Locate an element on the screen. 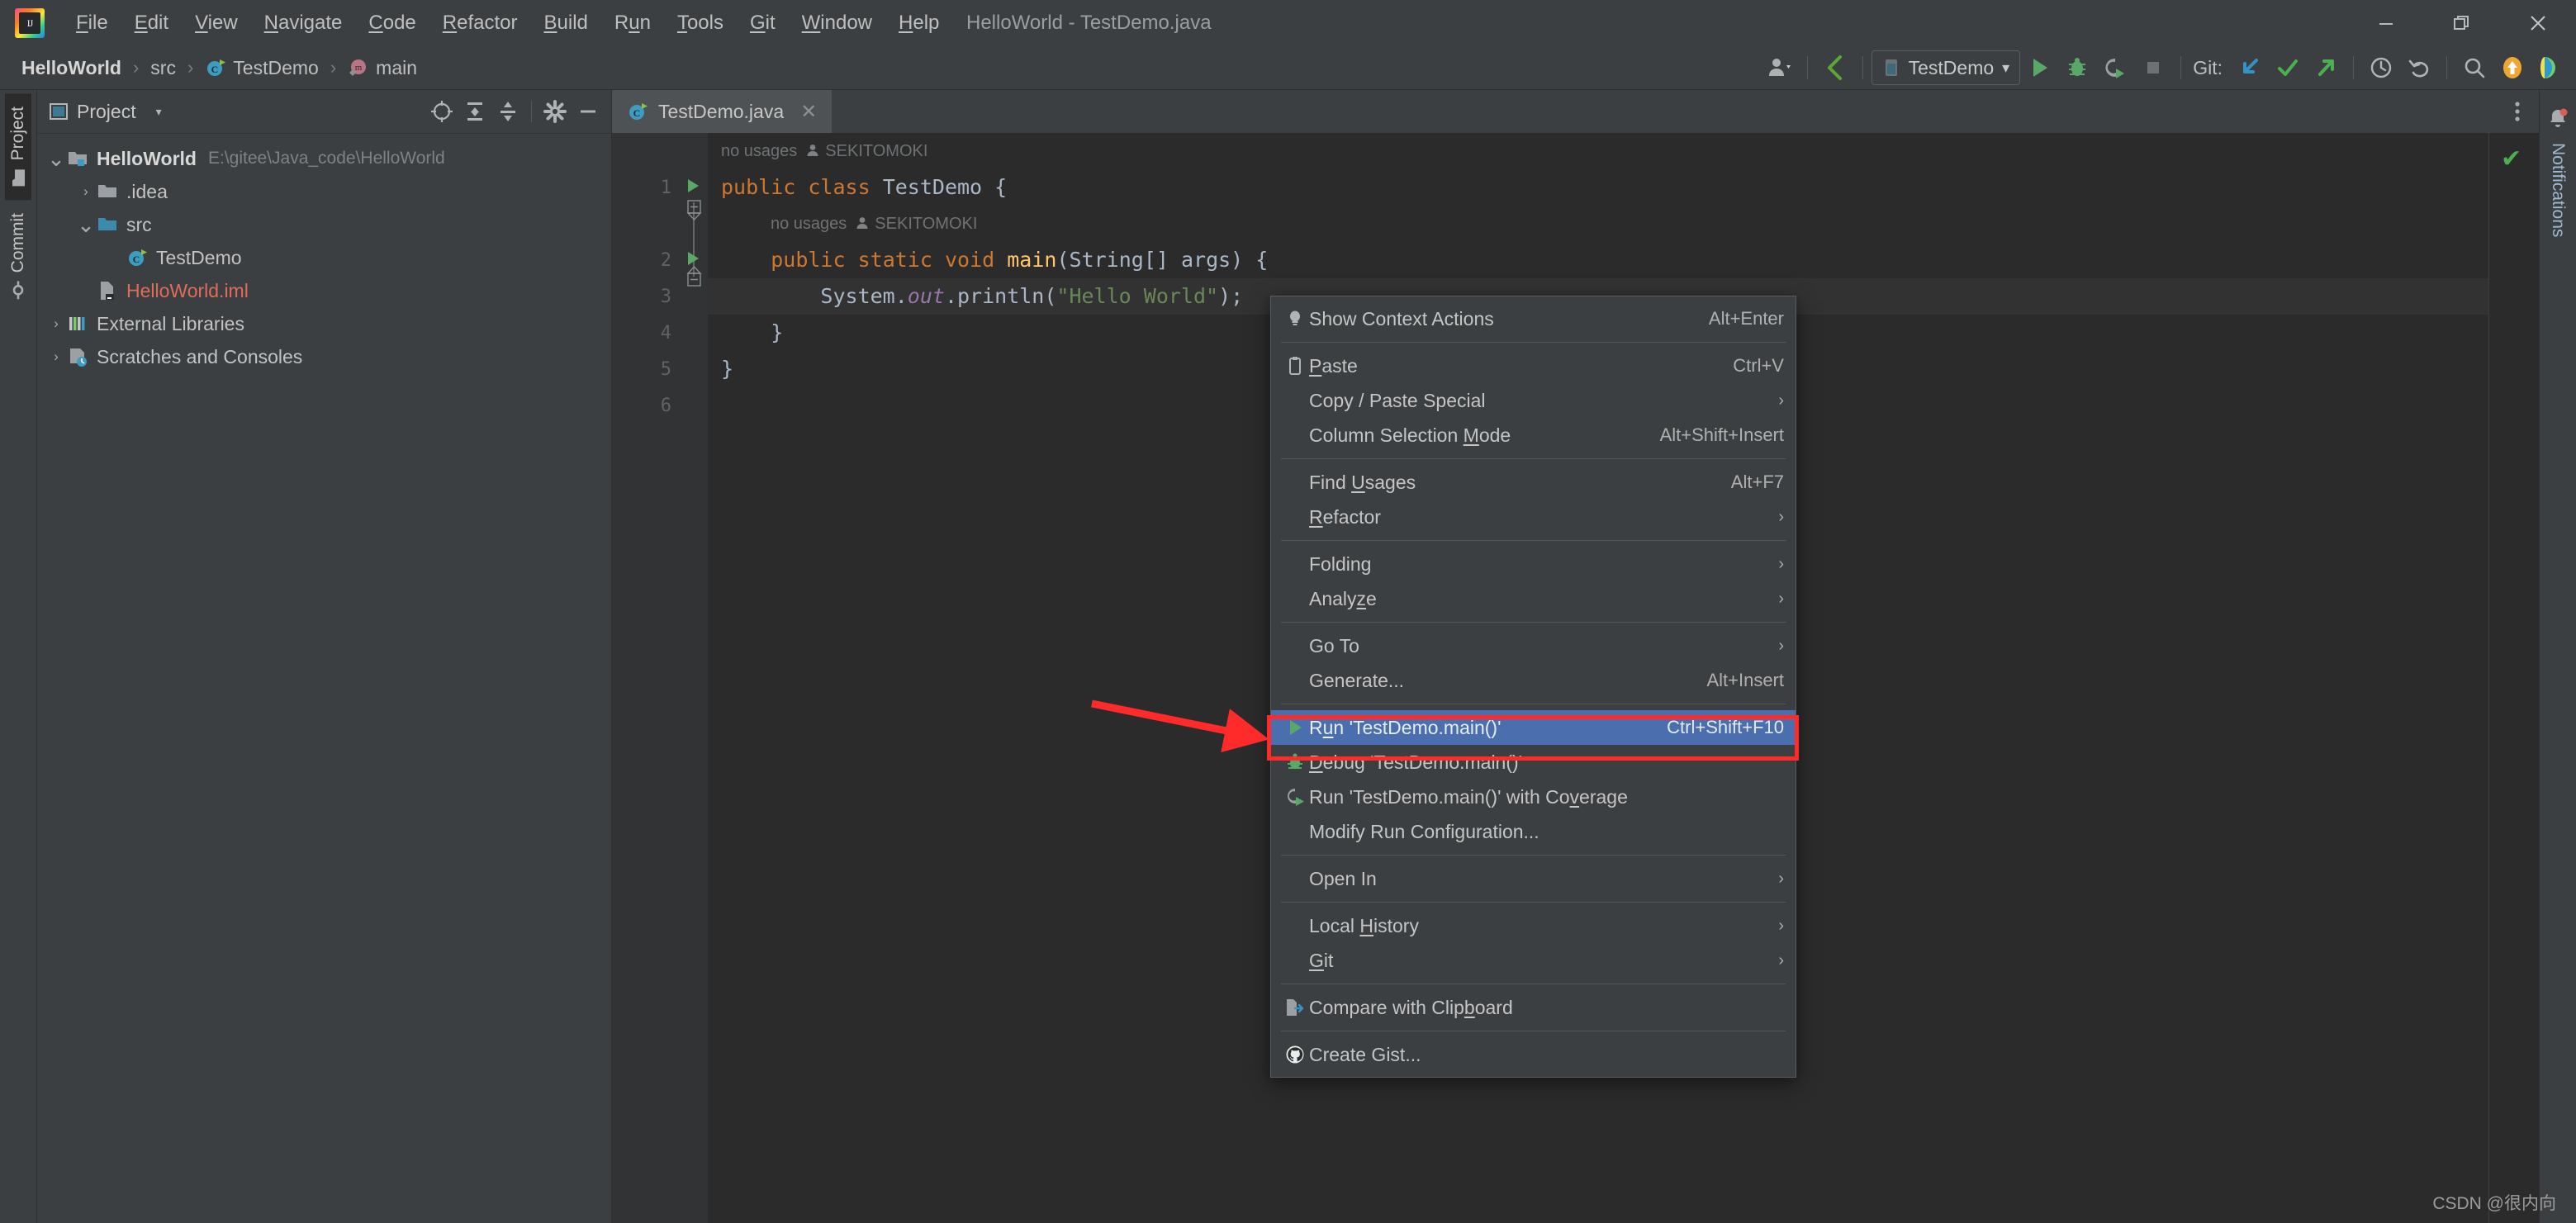 The image size is (2576, 1223). undo-icon is located at coordinates (2419, 68).